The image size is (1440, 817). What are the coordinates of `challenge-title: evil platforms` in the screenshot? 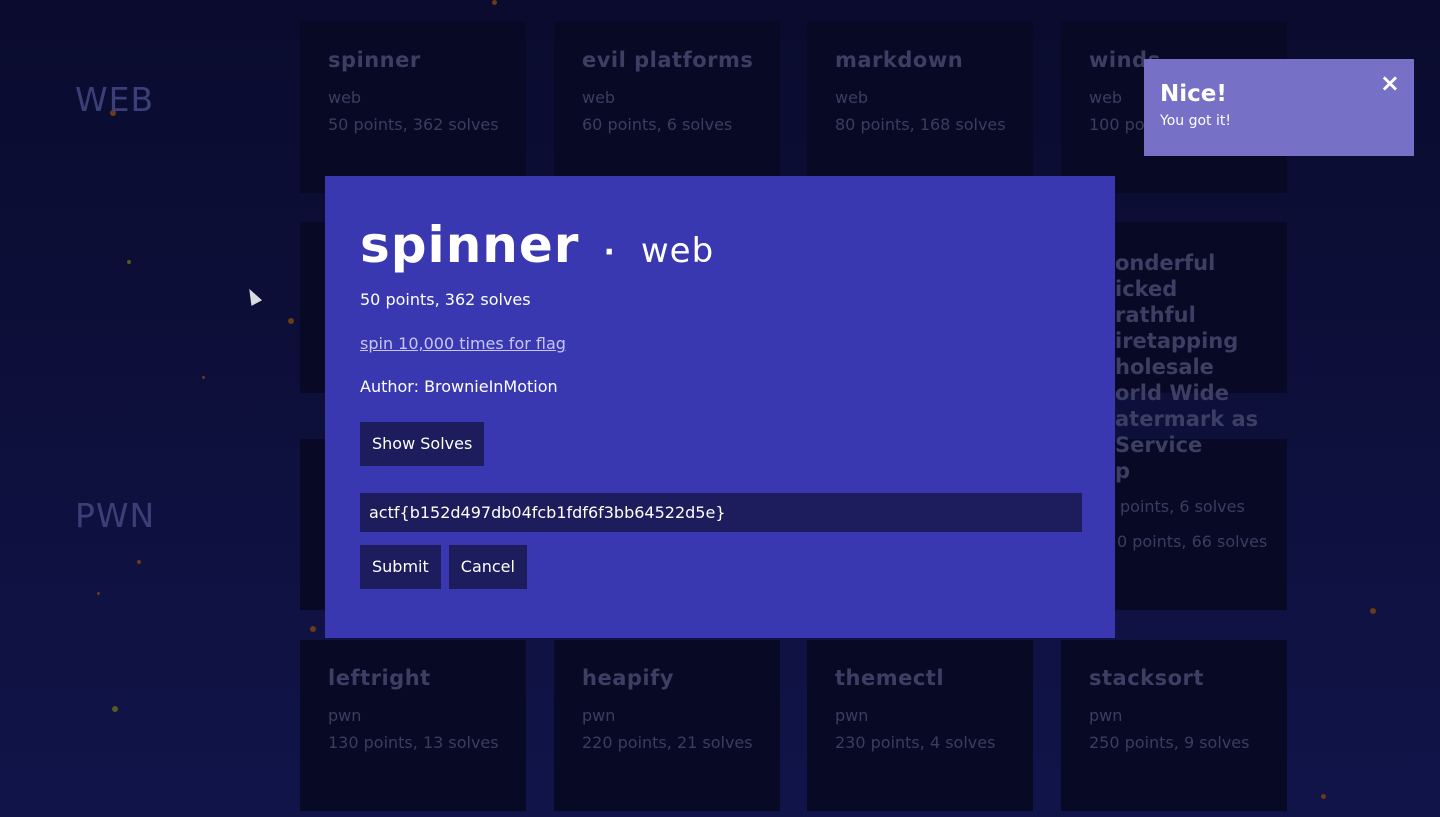 It's located at (668, 60).